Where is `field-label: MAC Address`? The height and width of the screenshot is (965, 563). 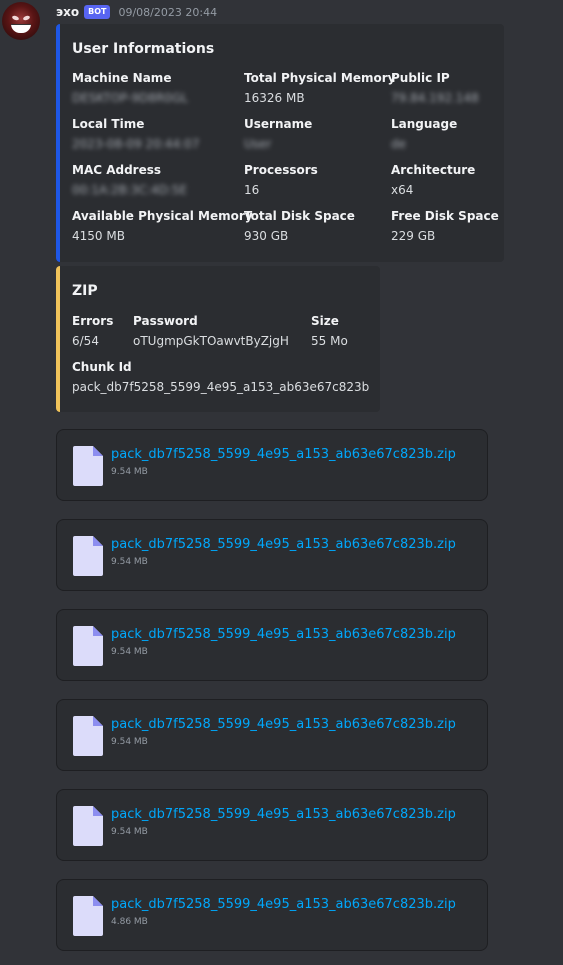 field-label: MAC Address is located at coordinates (117, 170).